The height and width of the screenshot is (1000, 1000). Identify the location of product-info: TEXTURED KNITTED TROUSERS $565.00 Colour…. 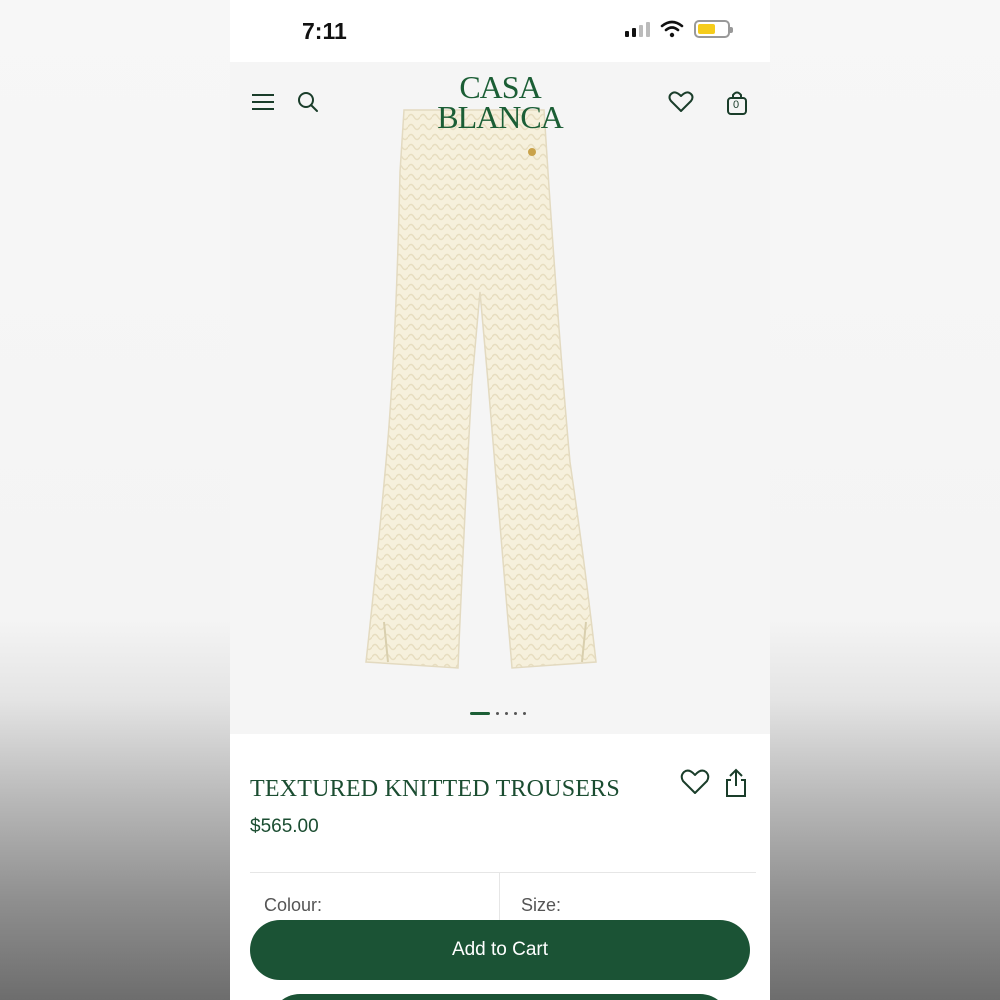
(500, 867).